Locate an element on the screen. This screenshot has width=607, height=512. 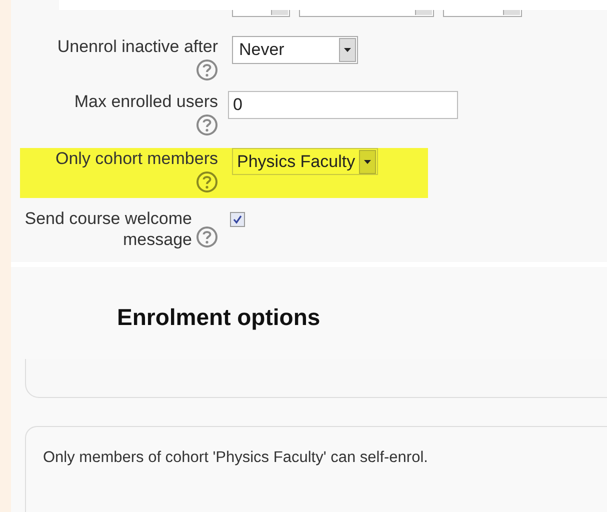
notice-text: Only members of cohort 'Physics Faculty' can self-enrol. is located at coordinates (235, 457).